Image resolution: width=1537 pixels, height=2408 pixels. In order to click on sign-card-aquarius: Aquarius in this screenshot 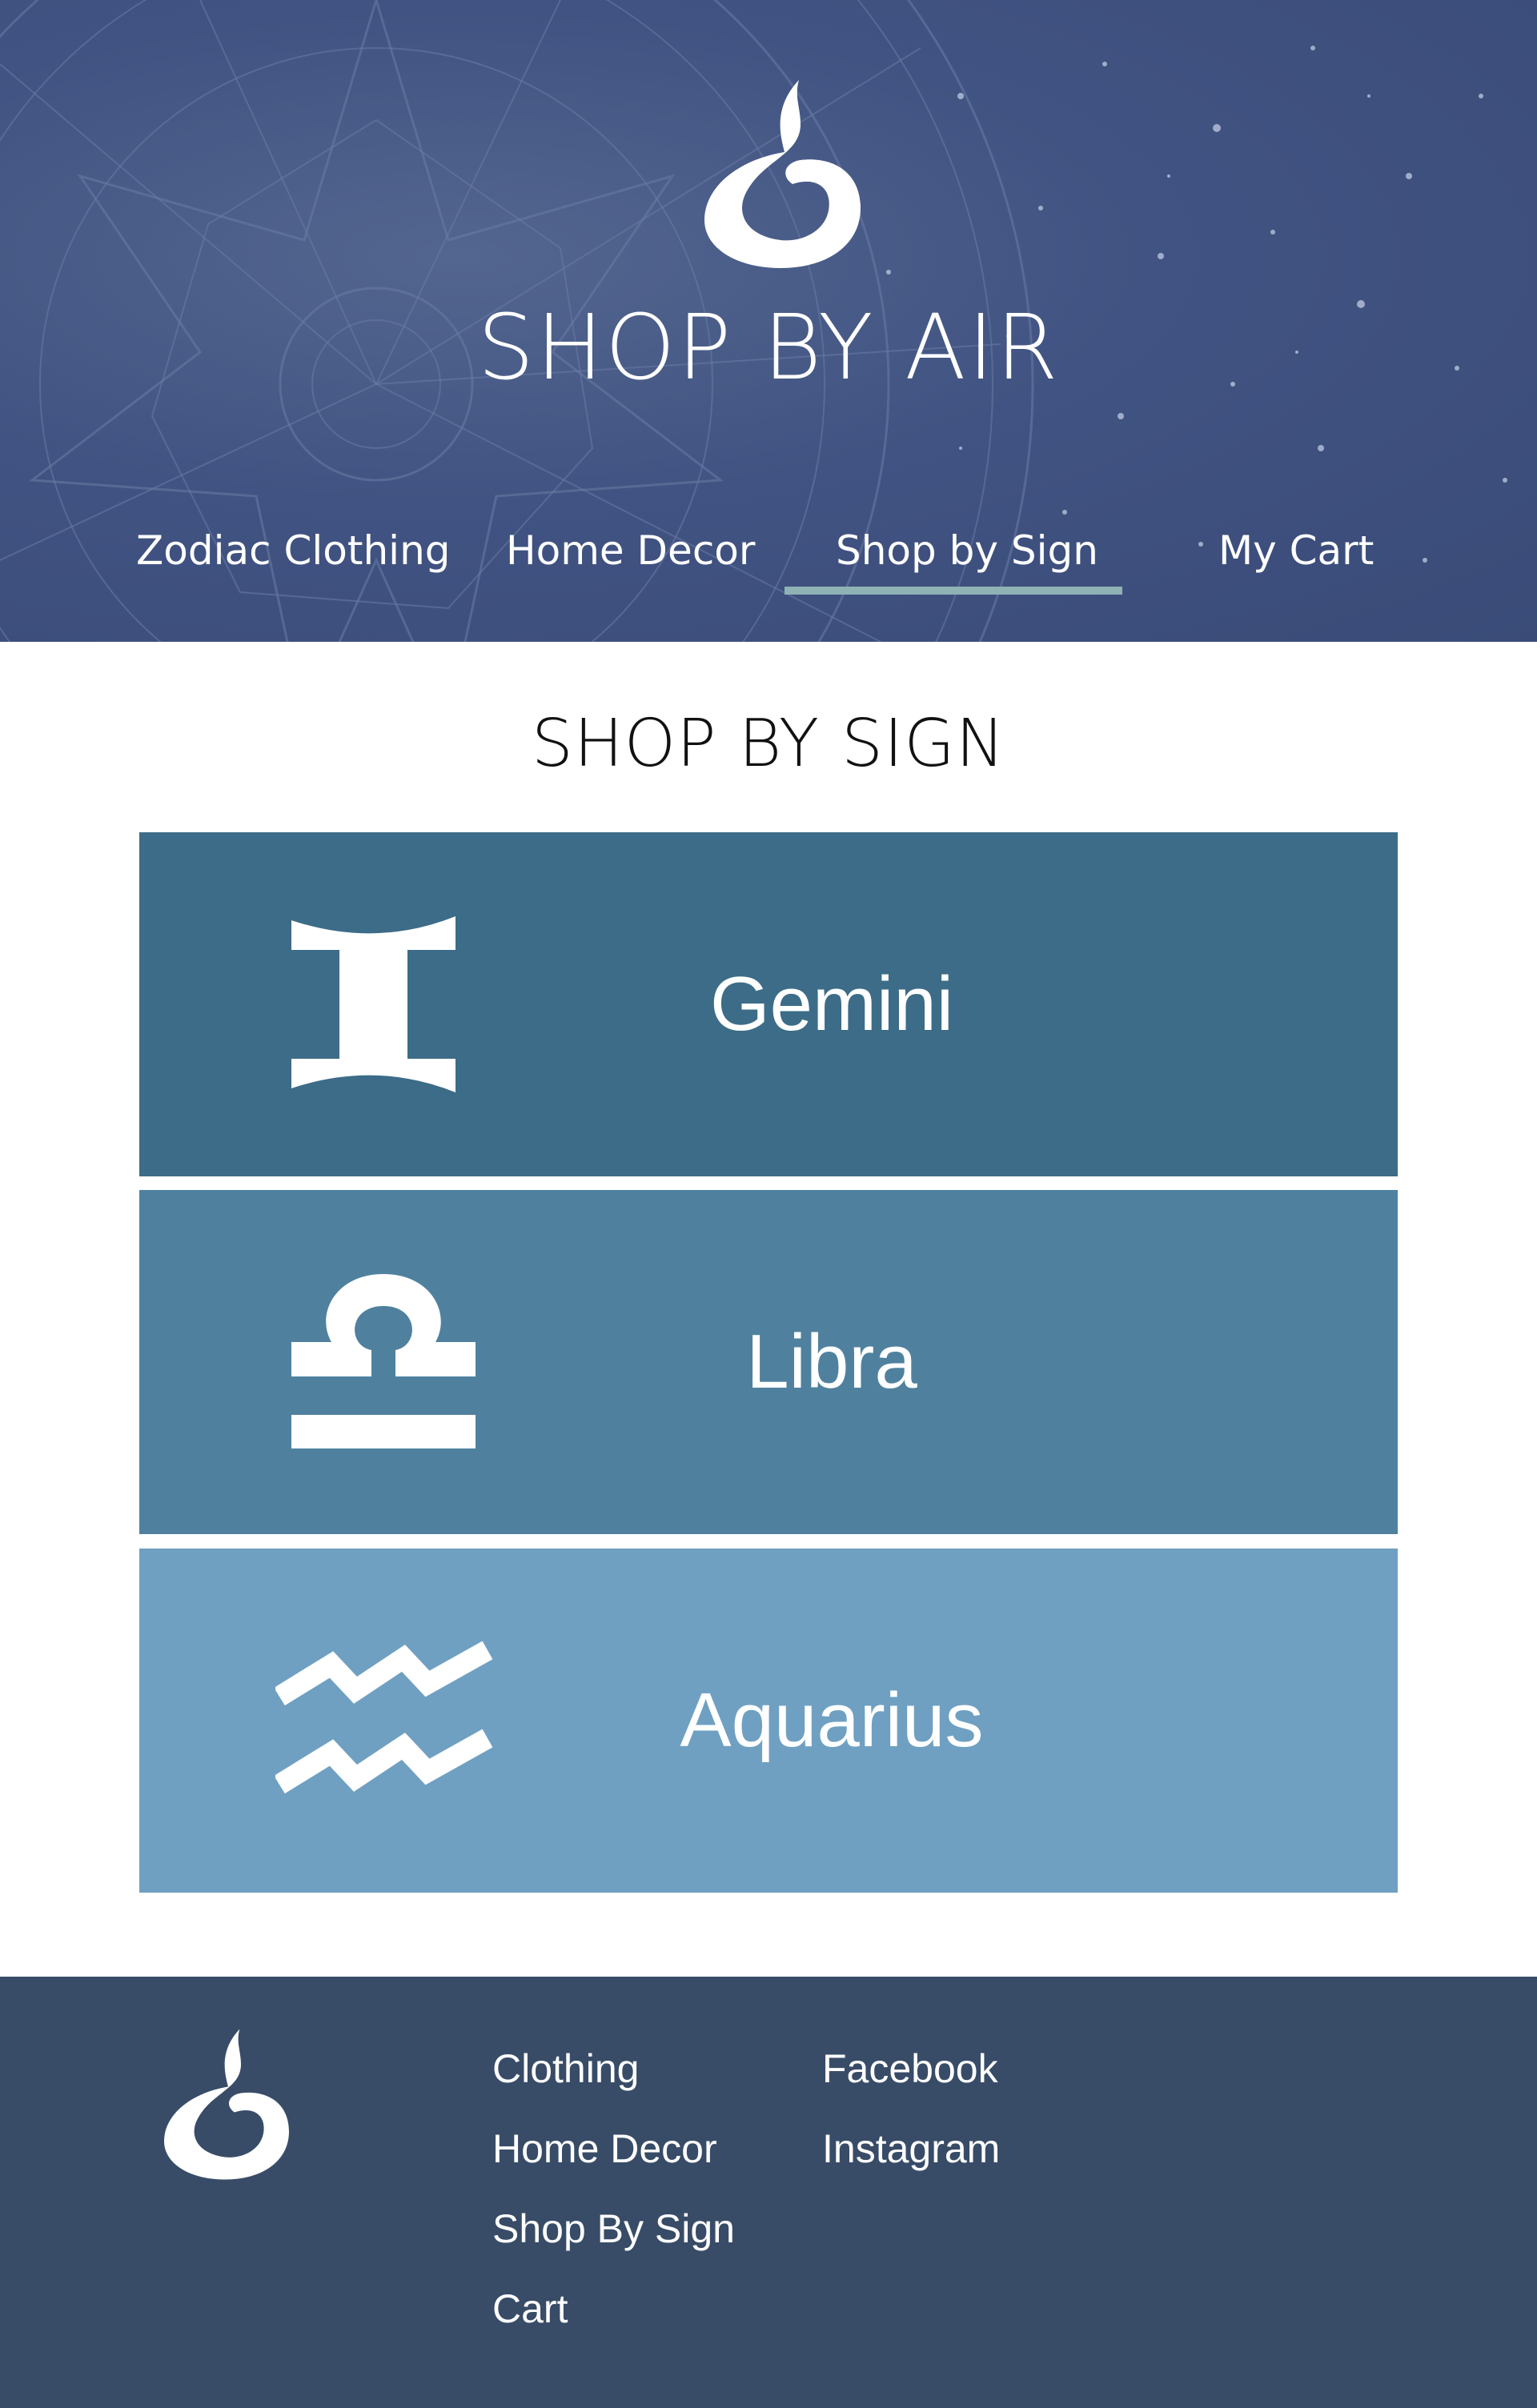, I will do `click(769, 1721)`.